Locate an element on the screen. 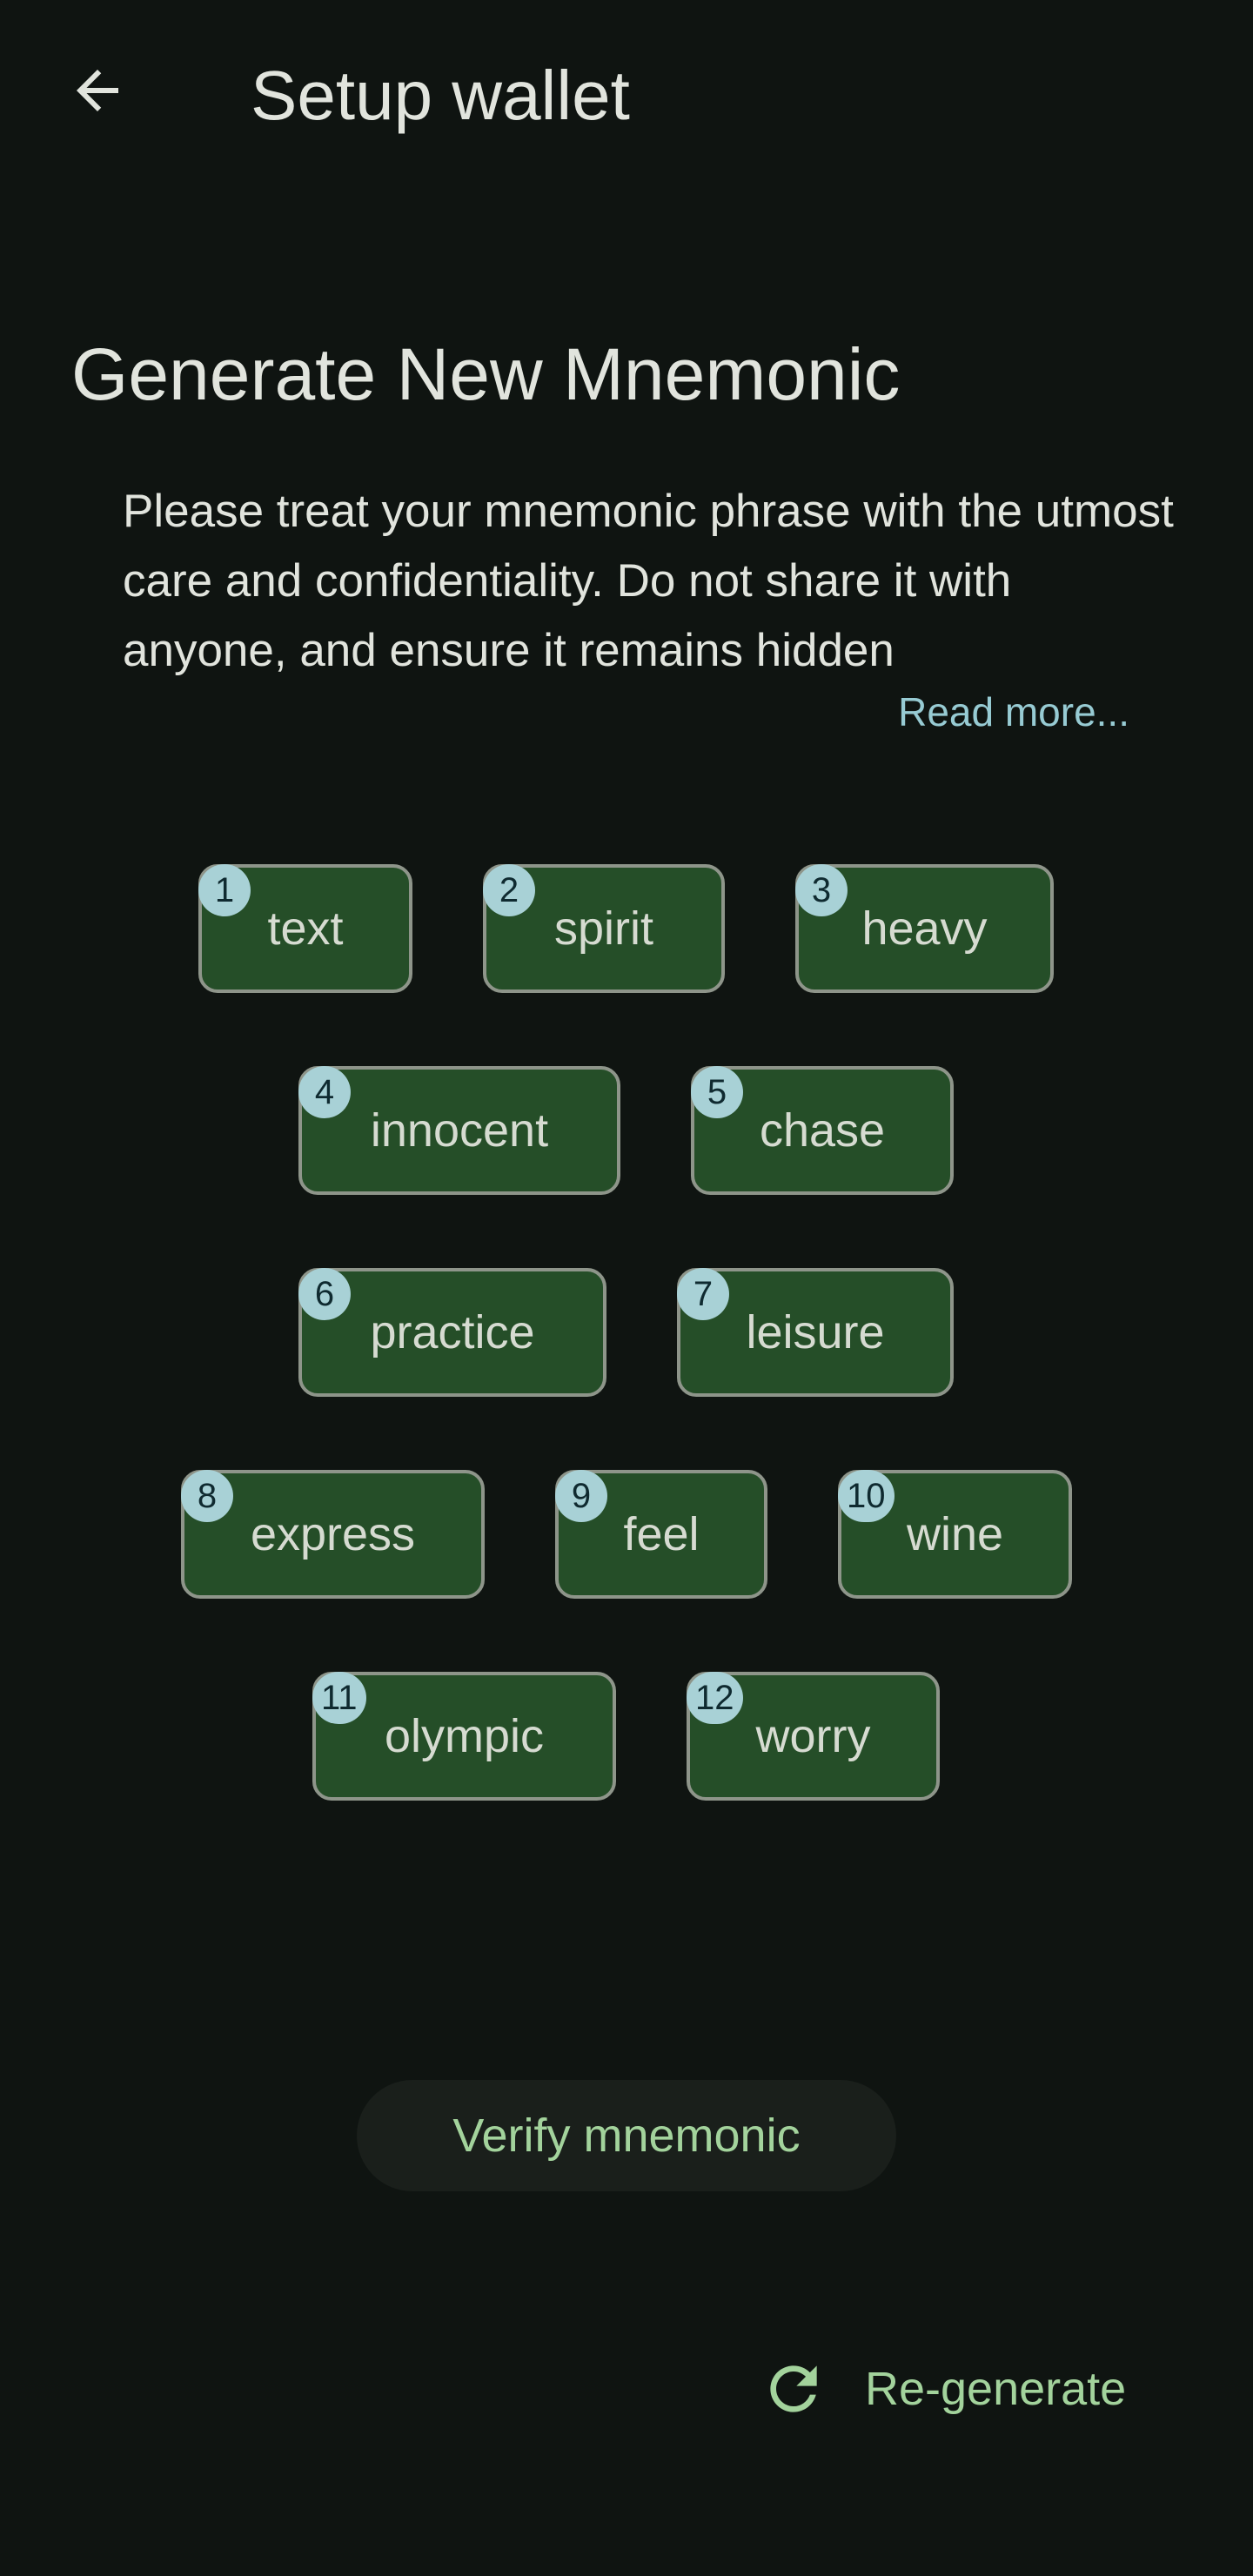  word-chip: 3 heavy is located at coordinates (924, 928).